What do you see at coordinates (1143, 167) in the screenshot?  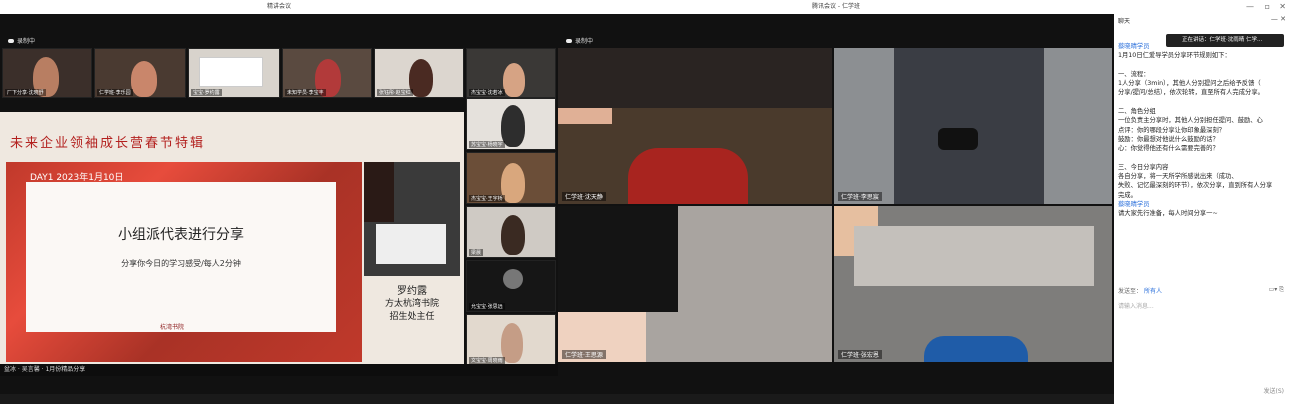 I see `message-line: 三、今日分享内容` at bounding box center [1143, 167].